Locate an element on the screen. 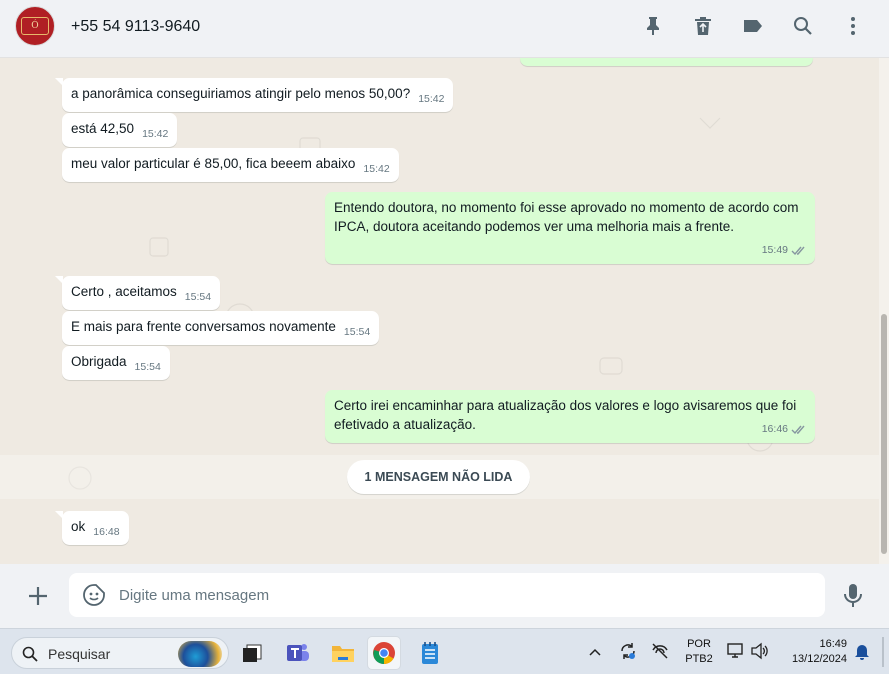  message-bubble-incoming: está 42,50 15:42 is located at coordinates (120, 130).